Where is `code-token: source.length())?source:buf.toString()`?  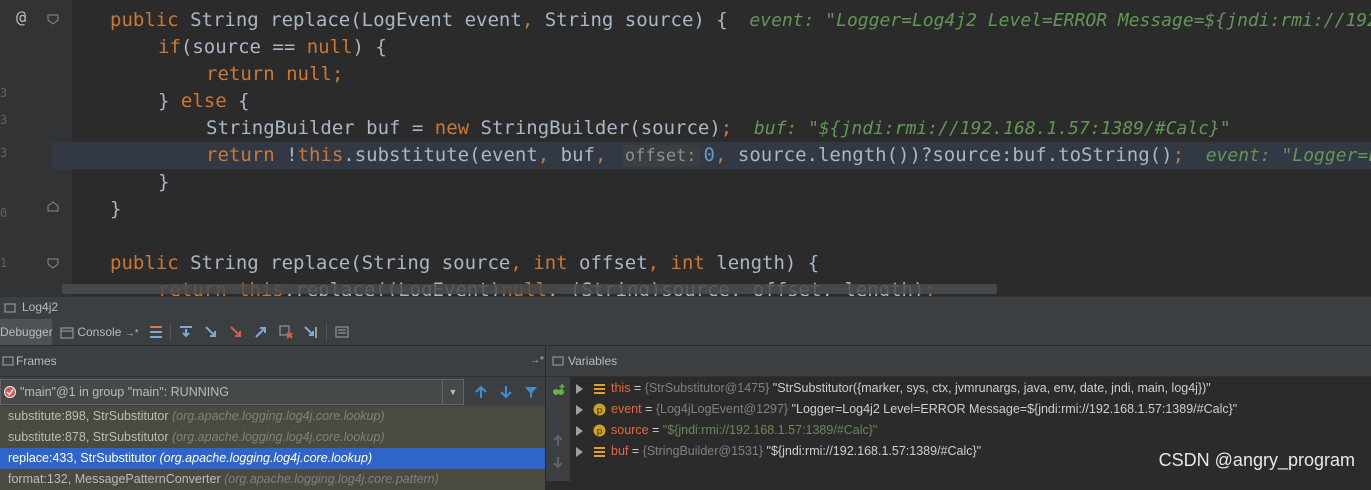
code-token: source.length())?source:buf.toString() is located at coordinates (955, 155).